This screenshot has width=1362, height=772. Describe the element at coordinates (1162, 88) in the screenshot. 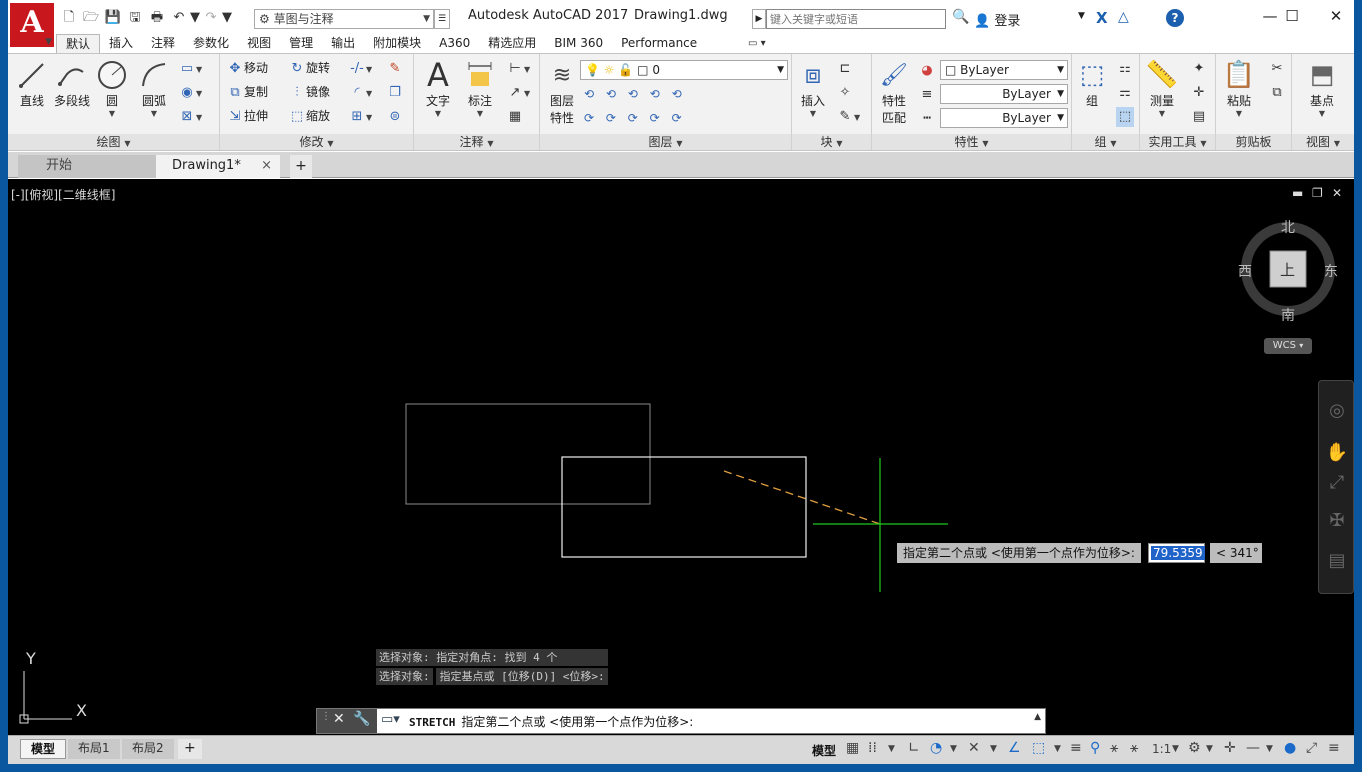

I see `measure-button: 📏 测量 ▼` at that location.